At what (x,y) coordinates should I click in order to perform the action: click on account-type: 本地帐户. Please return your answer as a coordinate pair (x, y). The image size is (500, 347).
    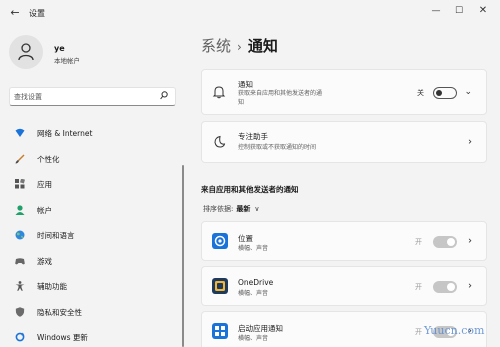
    Looking at the image, I should click on (67, 61).